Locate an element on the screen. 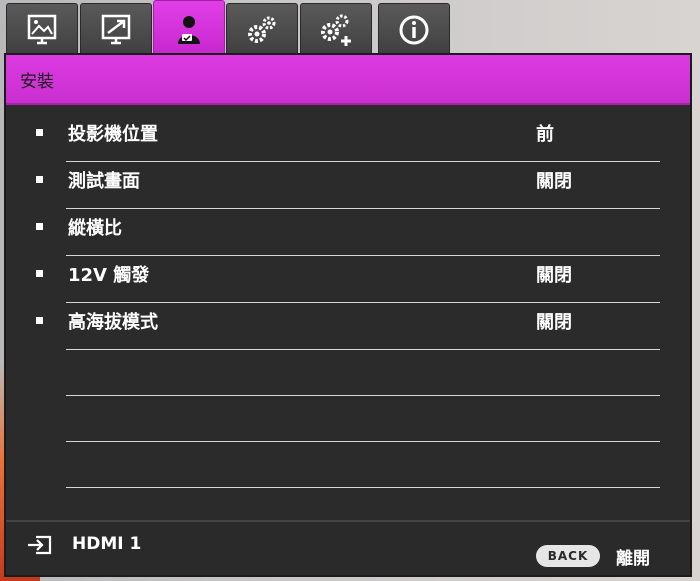 The width and height of the screenshot is (700, 581). menu-item-label: 縱橫比 is located at coordinates (95, 228).